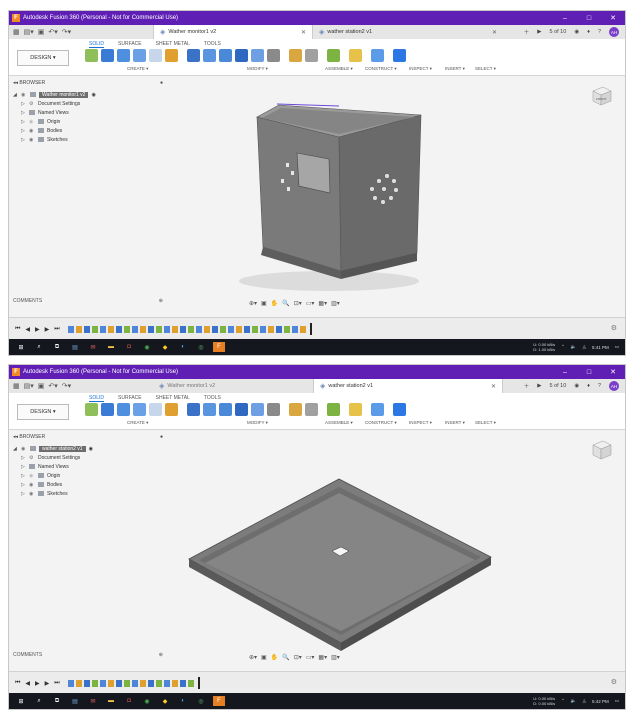 The width and height of the screenshot is (632, 716). Describe the element at coordinates (183, 347) in the screenshot. I see `edge-icon: ◐` at that location.